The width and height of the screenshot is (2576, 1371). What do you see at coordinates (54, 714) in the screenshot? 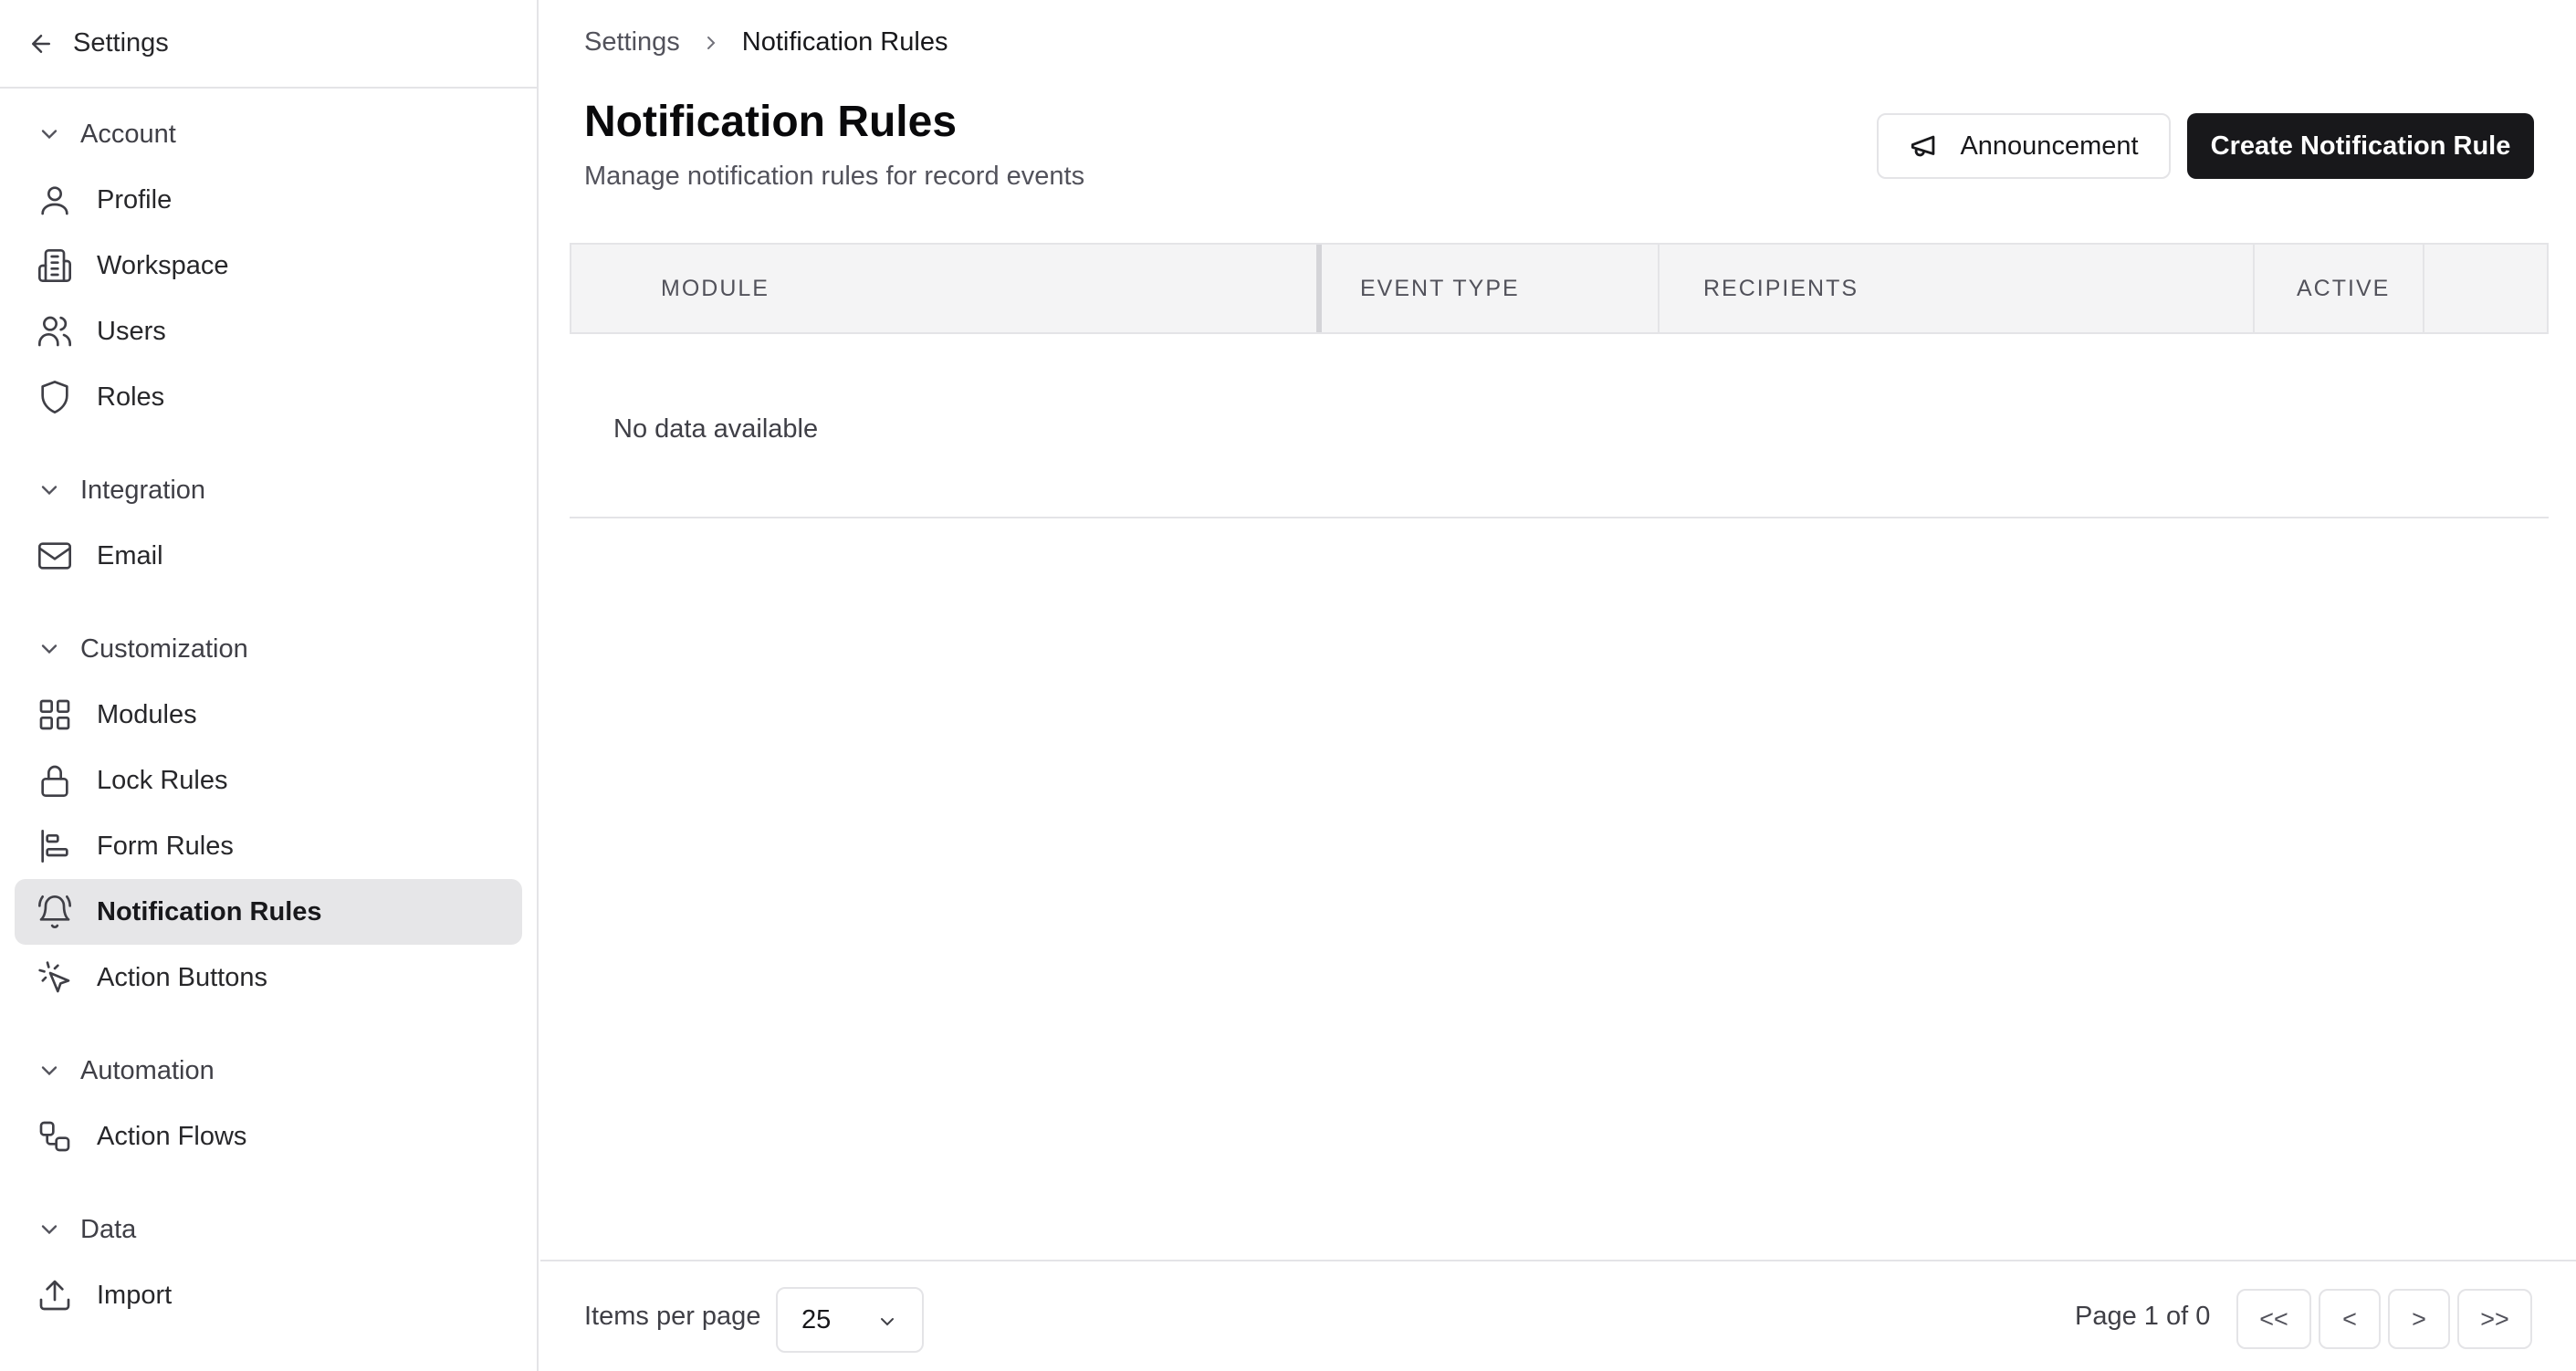
I see `grid-icon` at bounding box center [54, 714].